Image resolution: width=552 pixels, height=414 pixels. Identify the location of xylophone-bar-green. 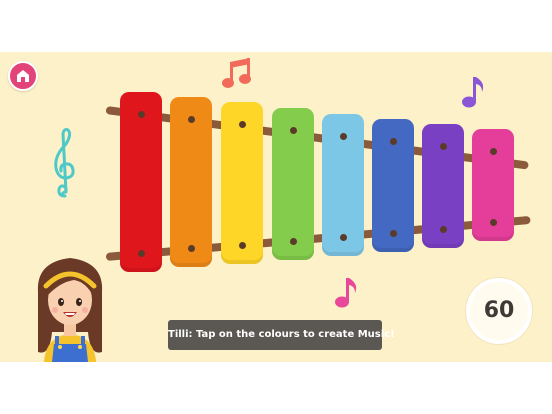
(293, 184).